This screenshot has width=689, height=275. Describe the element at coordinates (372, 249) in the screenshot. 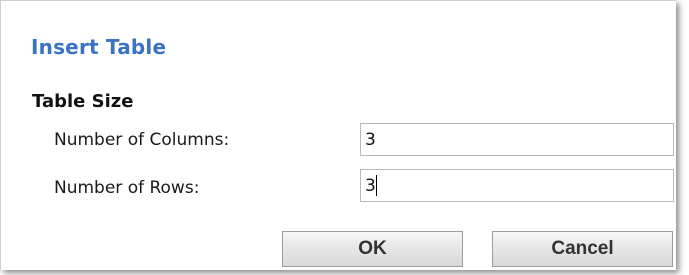

I see `ok-button: OK` at that location.